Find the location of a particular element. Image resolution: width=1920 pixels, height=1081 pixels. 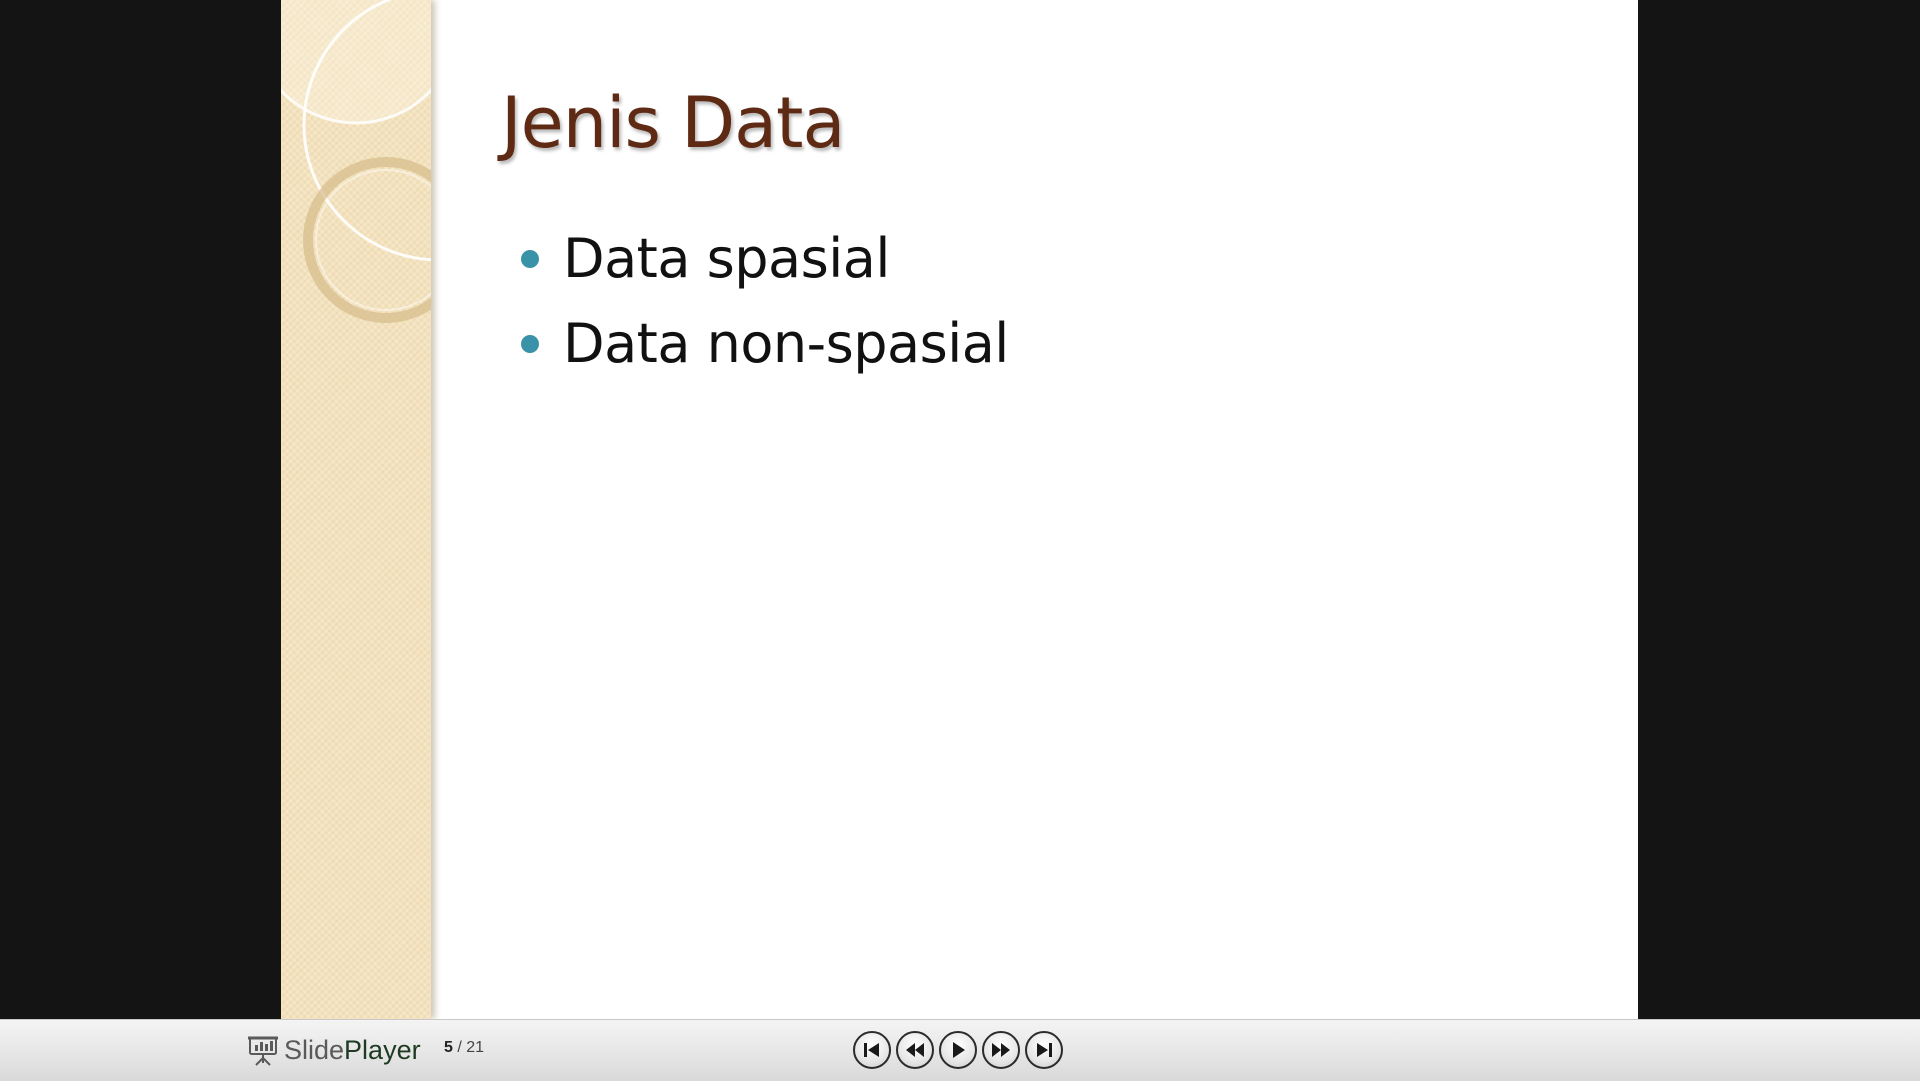

presentation-board-icon is located at coordinates (263, 1051).